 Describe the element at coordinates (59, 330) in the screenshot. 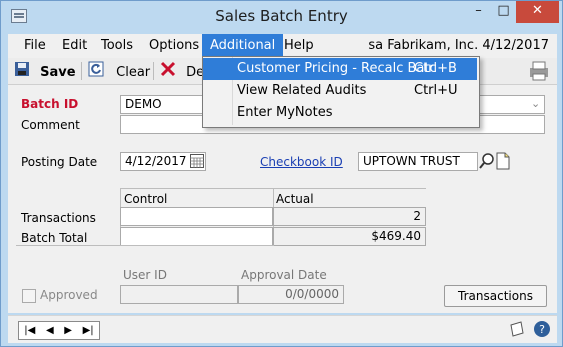

I see `record-navigation: |◀ ◀ ▶ ▶|` at that location.